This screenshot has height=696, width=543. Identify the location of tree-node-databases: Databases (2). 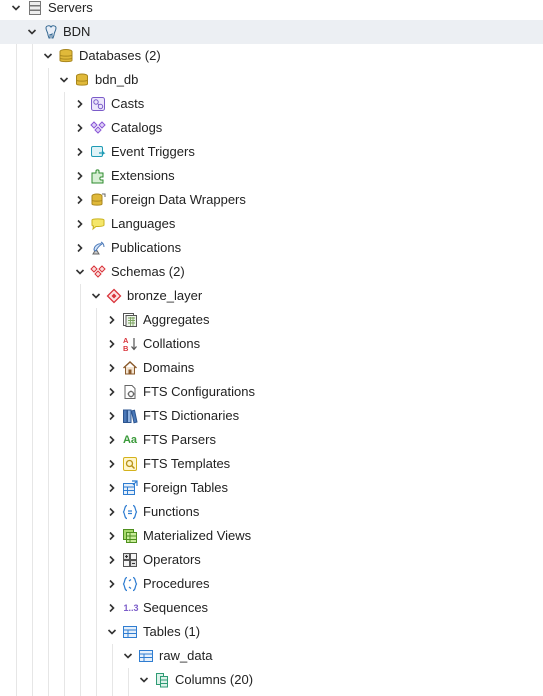
(271, 56).